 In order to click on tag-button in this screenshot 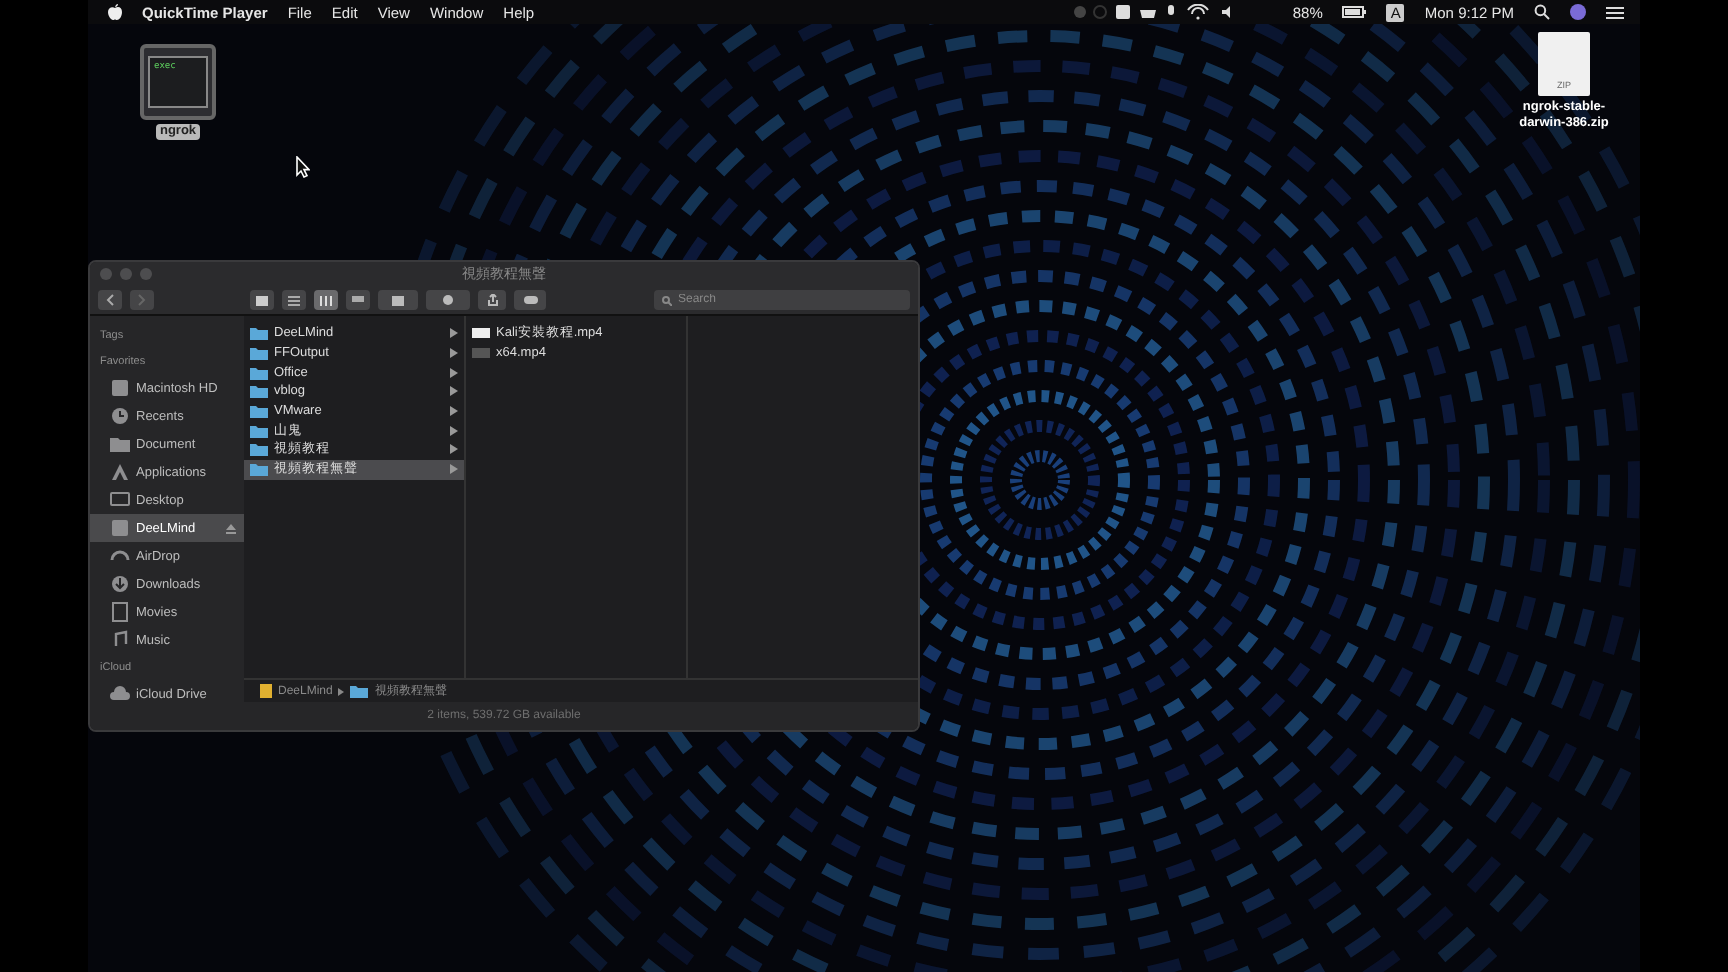, I will do `click(530, 300)`.